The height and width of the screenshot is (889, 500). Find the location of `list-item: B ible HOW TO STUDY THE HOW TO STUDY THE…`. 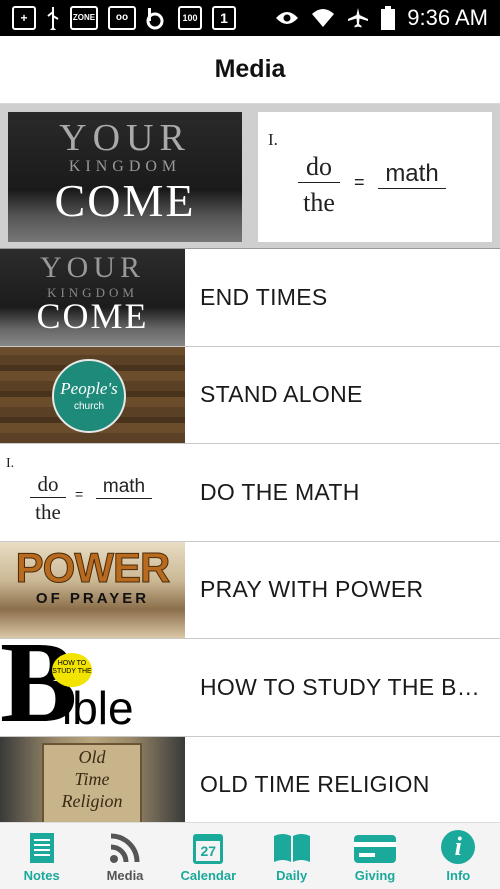

list-item: B ible HOW TO STUDY THE HOW TO STUDY THE… is located at coordinates (250, 688).